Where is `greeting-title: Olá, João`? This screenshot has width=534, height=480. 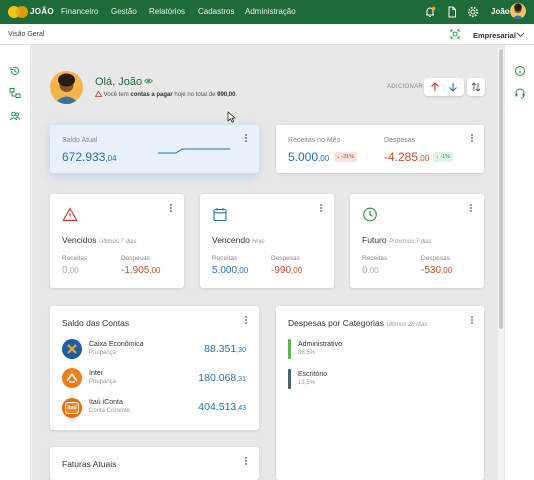 greeting-title: Olá, João is located at coordinates (119, 82).